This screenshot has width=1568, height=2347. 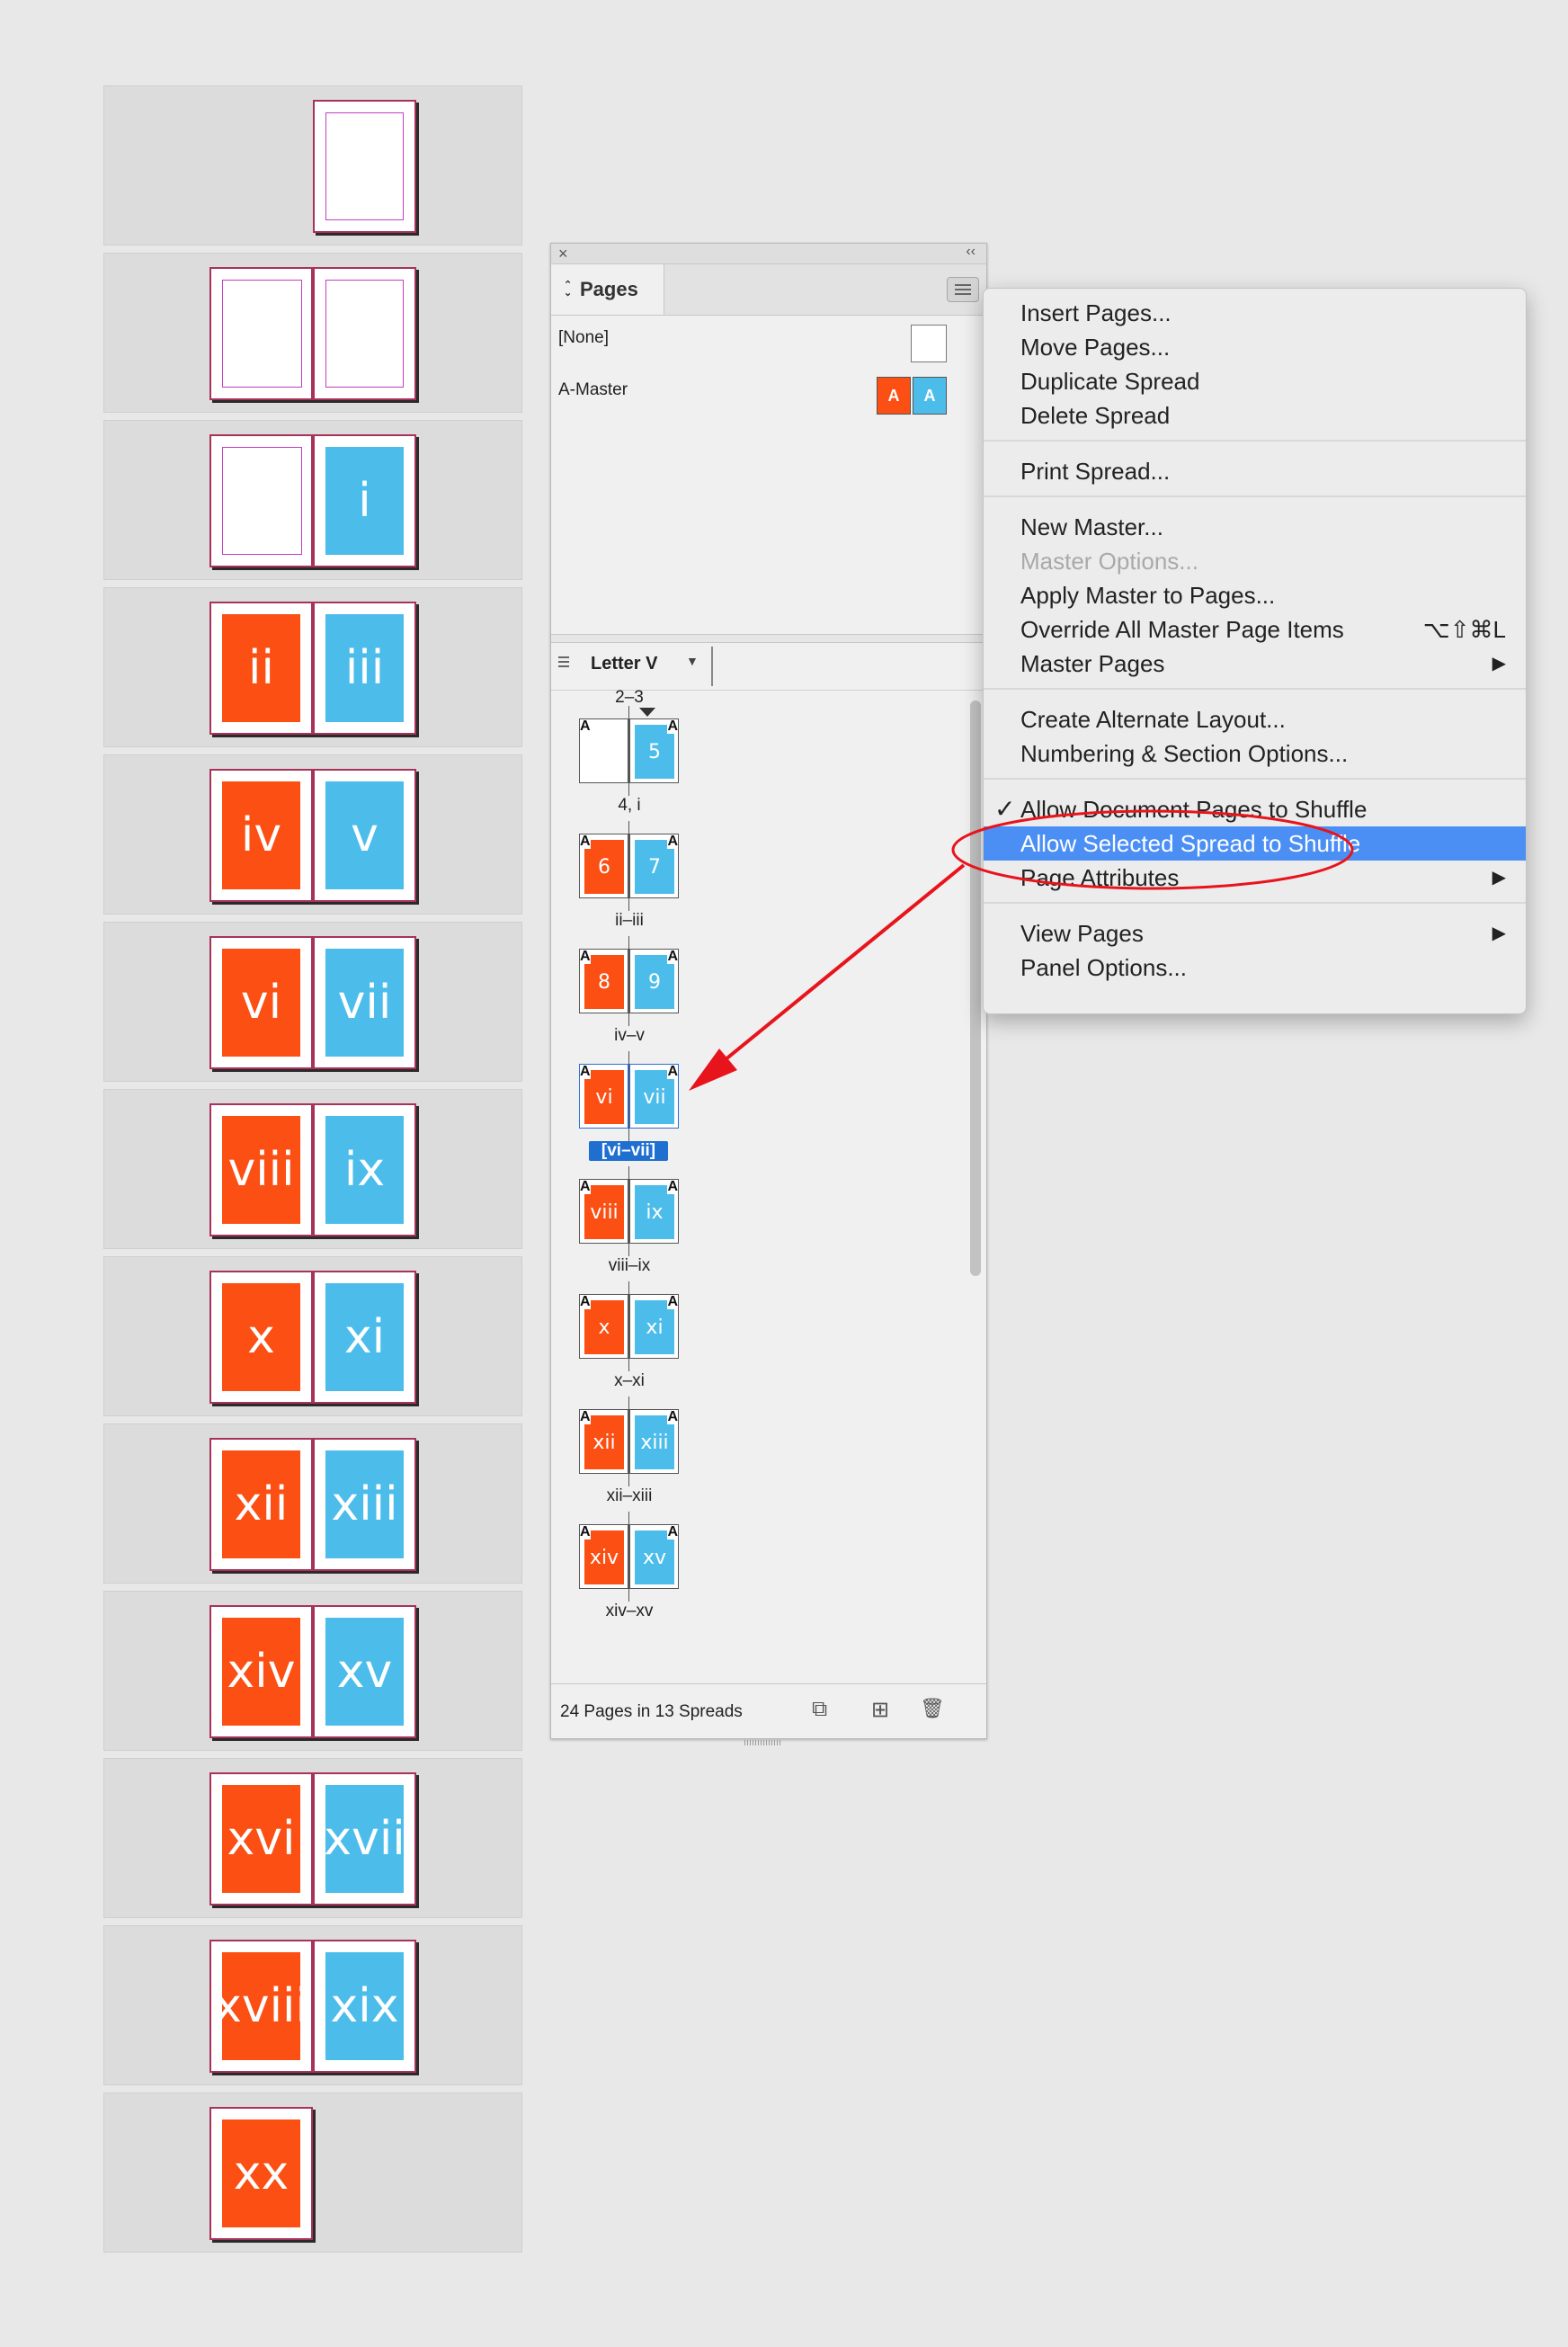 I want to click on page-thumbnail-right: xiii A, so click(x=654, y=1441).